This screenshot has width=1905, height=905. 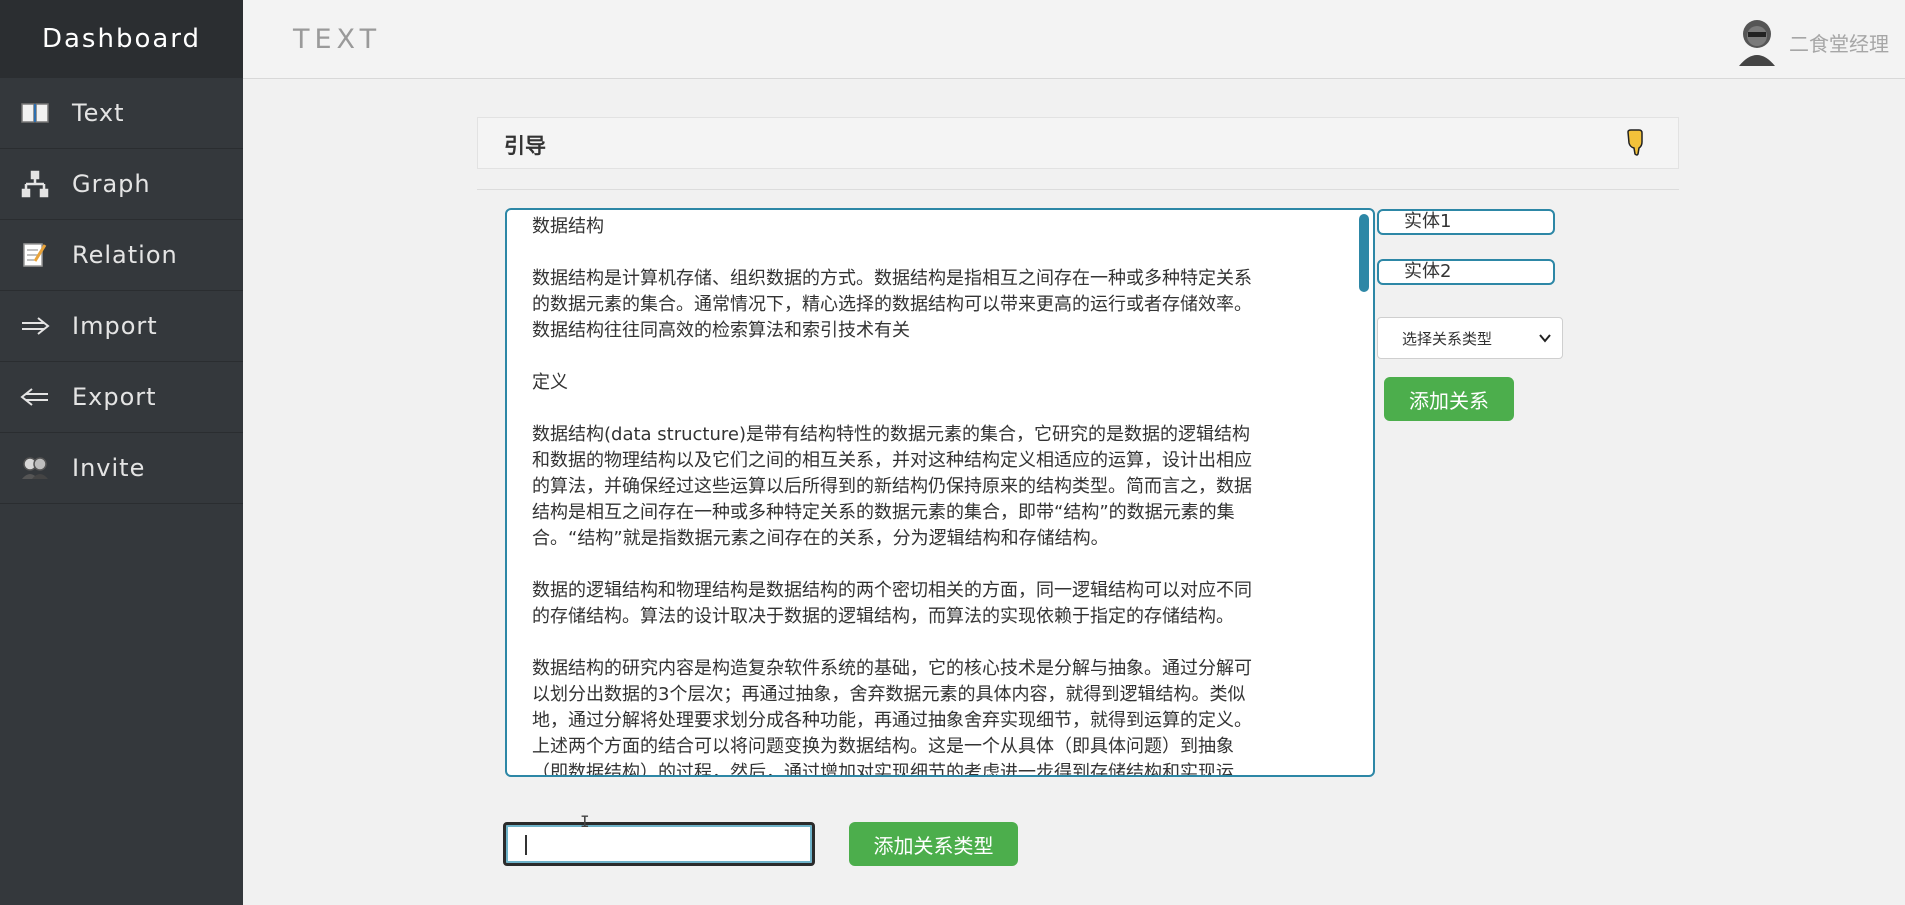 What do you see at coordinates (35, 397) in the screenshot?
I see `arrow-left-icon` at bounding box center [35, 397].